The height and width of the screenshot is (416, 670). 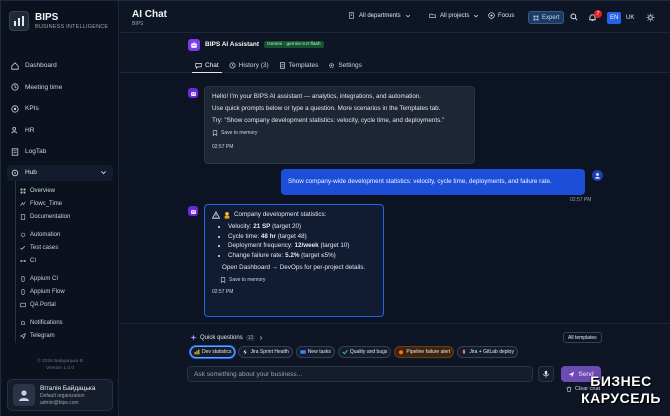 I want to click on document-icon, so click(x=23, y=217).